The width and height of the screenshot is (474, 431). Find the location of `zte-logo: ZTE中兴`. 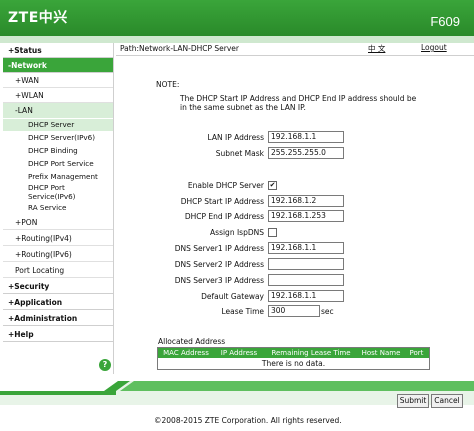

zte-logo: ZTE中兴 is located at coordinates (38, 18).